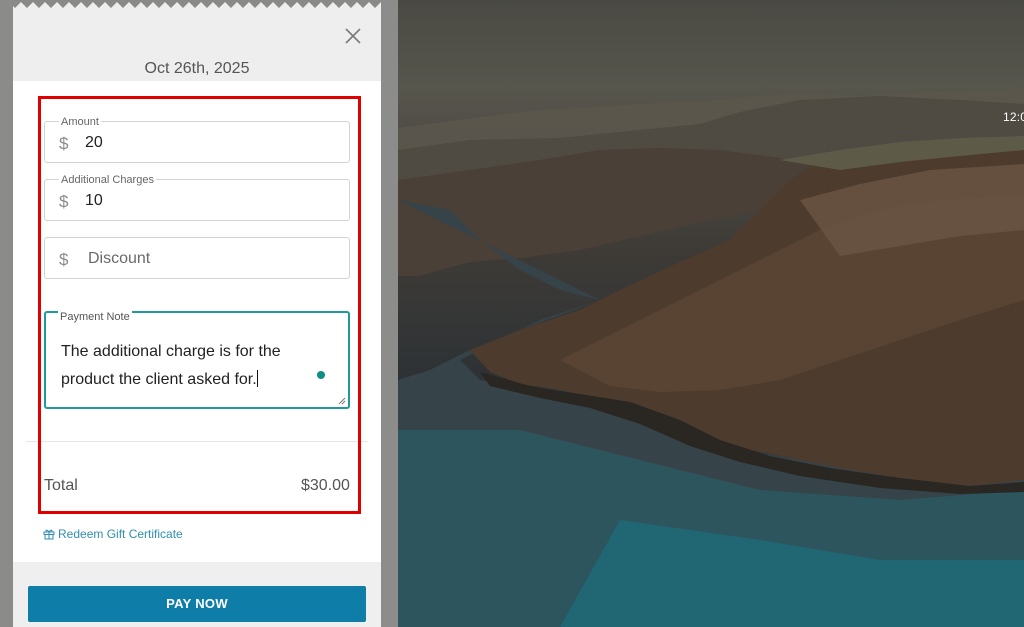  I want to click on redeem-gift-certificate-label: Redeem Gift Certificate, so click(120, 534).